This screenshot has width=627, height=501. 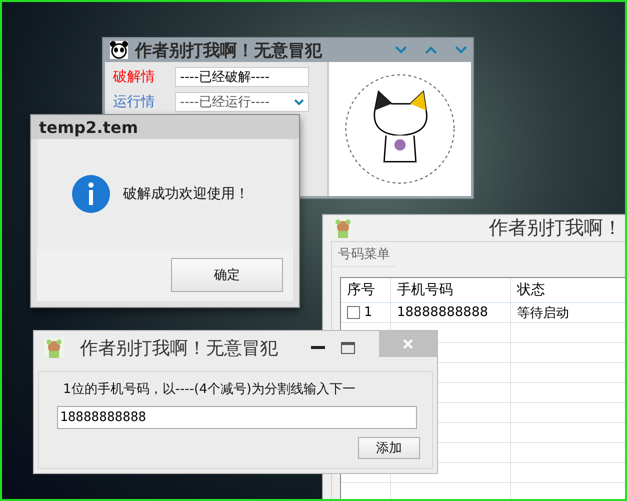 I want to click on minimize-icon, so click(x=318, y=348).